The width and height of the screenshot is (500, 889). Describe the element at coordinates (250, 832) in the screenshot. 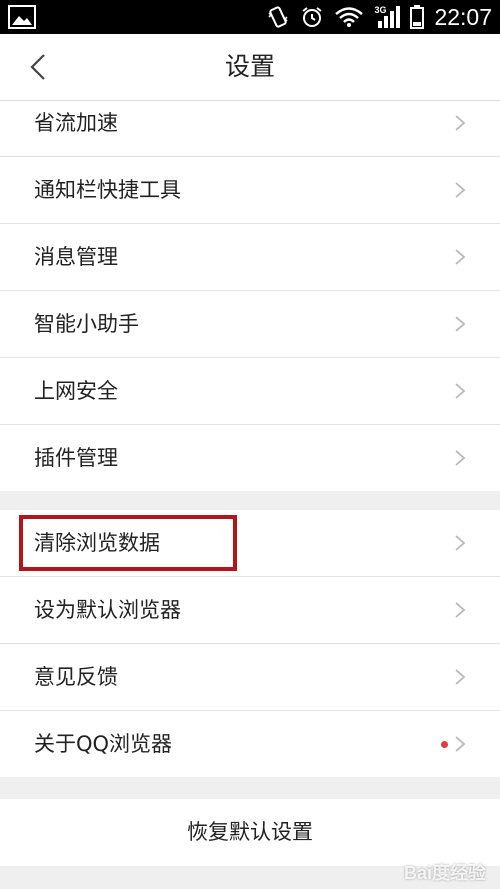

I see `restore-defaults-button: 恢复默认设置` at that location.